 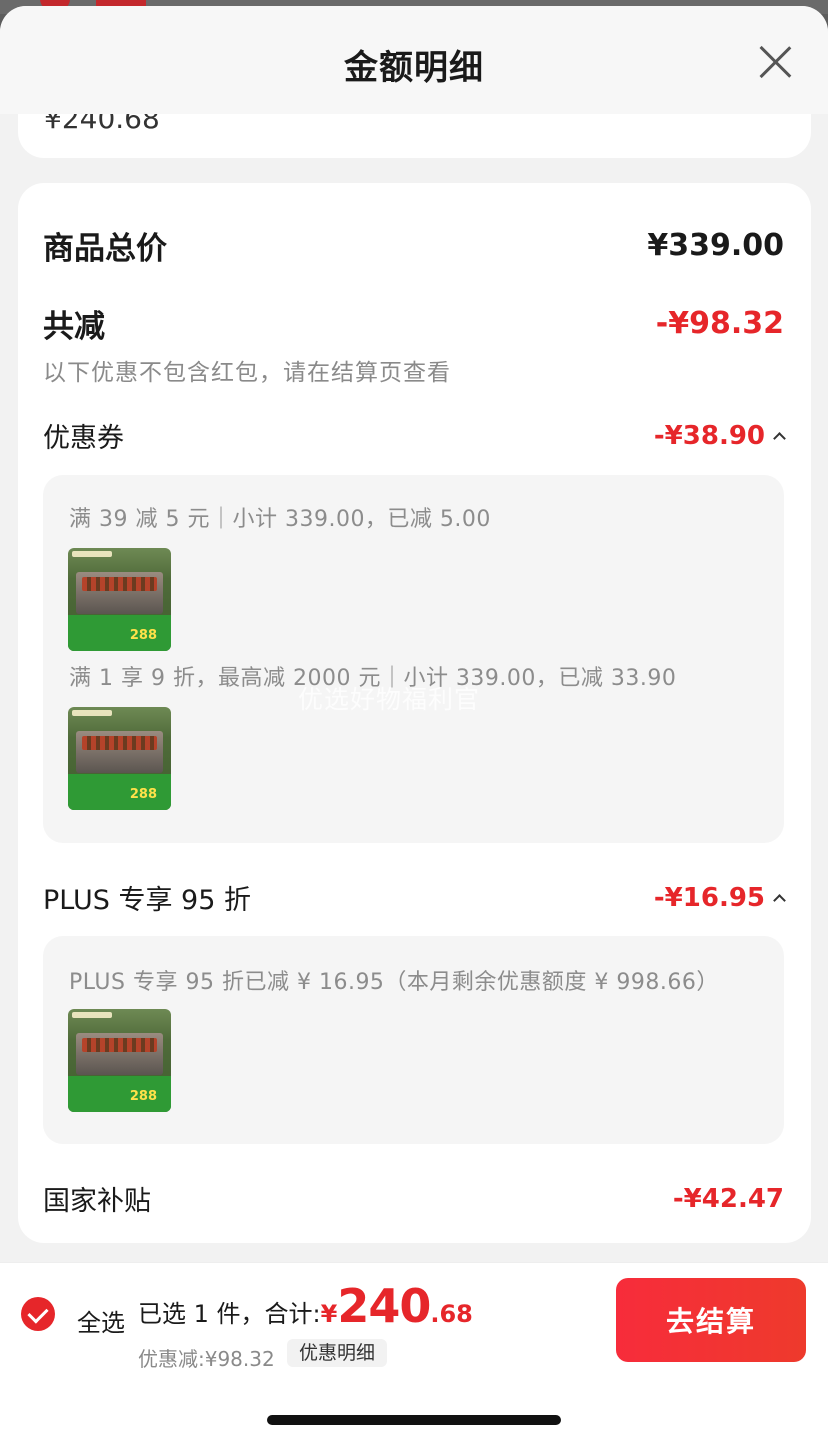 I want to click on subsidy-row: 国家补贴 -¥42.47, so click(x=413, y=1198).